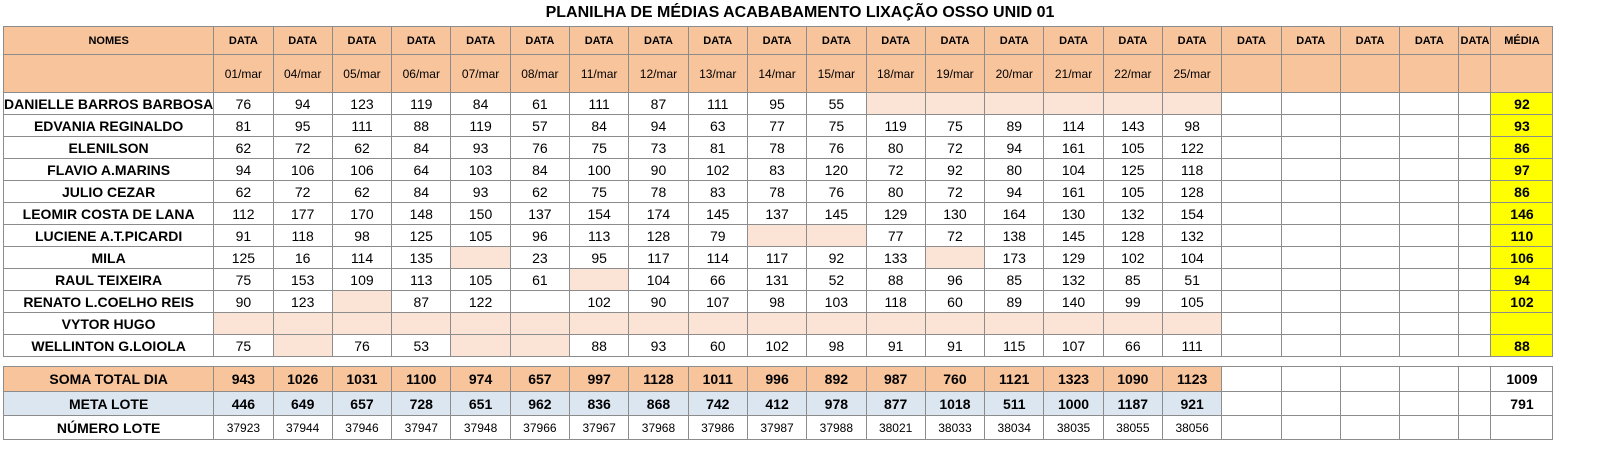  What do you see at coordinates (480, 427) in the screenshot?
I see `lote-value: 37948` at bounding box center [480, 427].